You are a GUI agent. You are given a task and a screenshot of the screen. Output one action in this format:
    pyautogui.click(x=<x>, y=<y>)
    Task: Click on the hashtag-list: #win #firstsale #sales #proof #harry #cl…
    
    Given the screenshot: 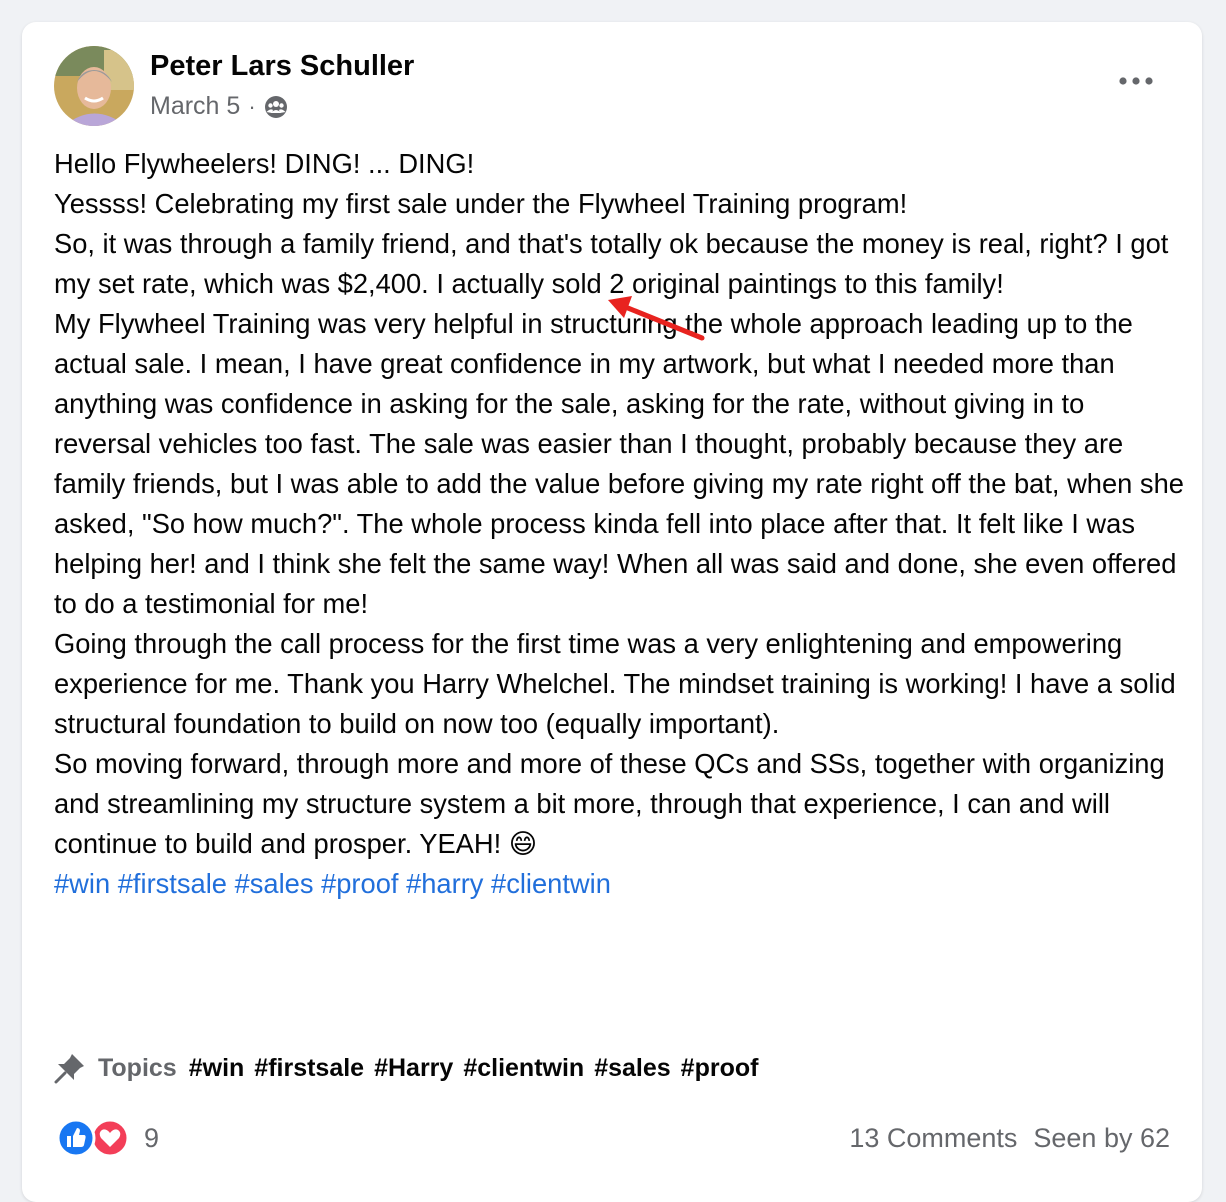 What is the action you would take?
    pyautogui.click(x=619, y=884)
    